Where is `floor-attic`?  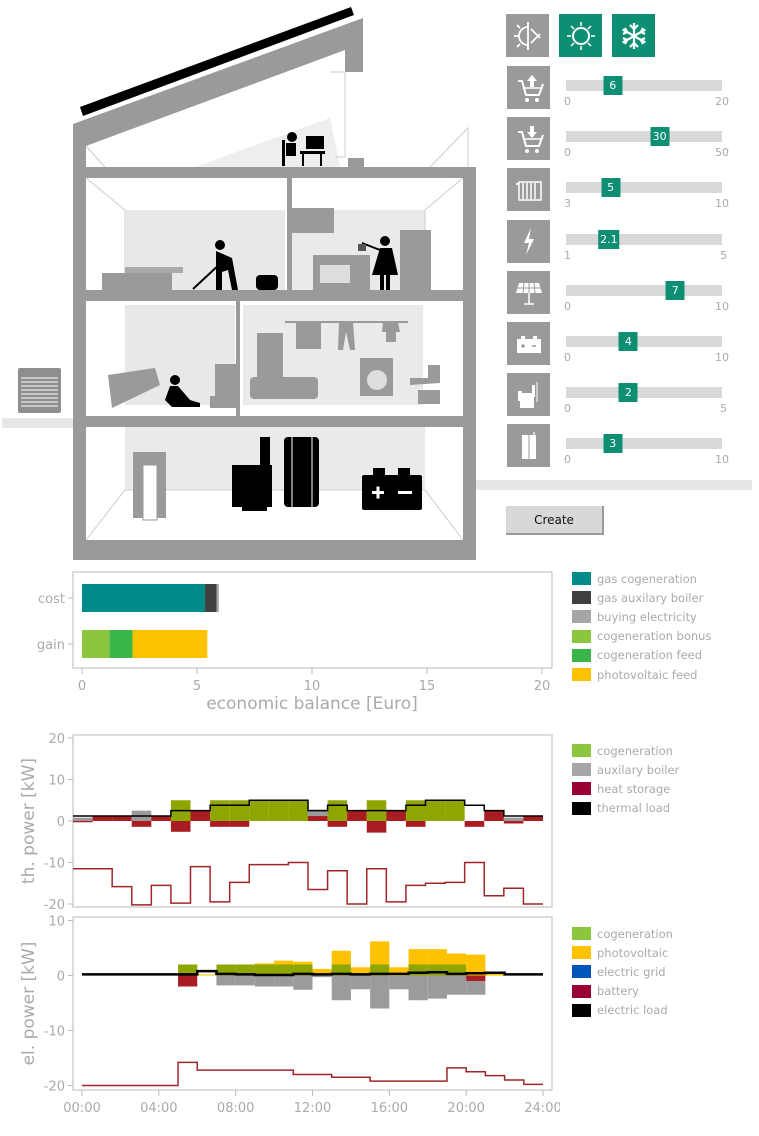
floor-attic is located at coordinates (274, 172).